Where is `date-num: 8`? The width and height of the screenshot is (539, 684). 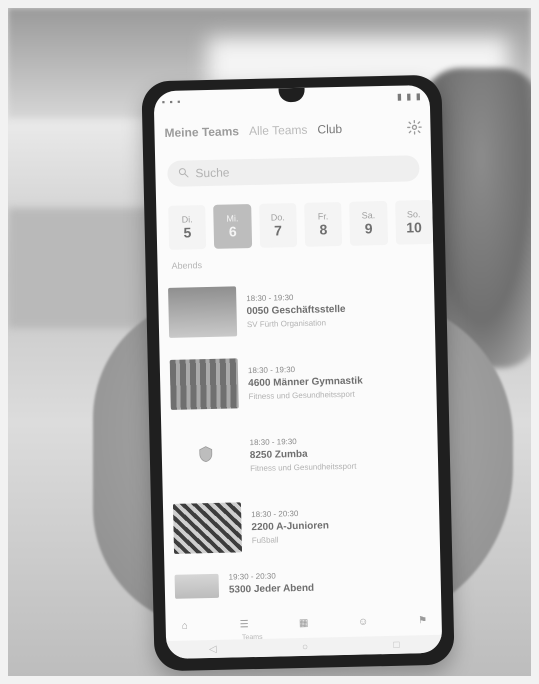
date-num: 8 is located at coordinates (323, 229).